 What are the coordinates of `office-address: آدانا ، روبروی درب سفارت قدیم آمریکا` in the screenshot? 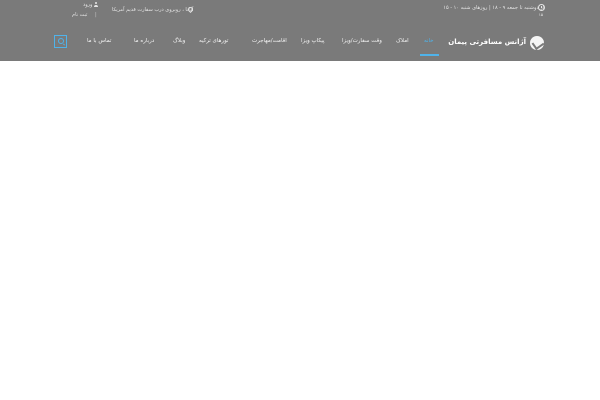 It's located at (153, 10).